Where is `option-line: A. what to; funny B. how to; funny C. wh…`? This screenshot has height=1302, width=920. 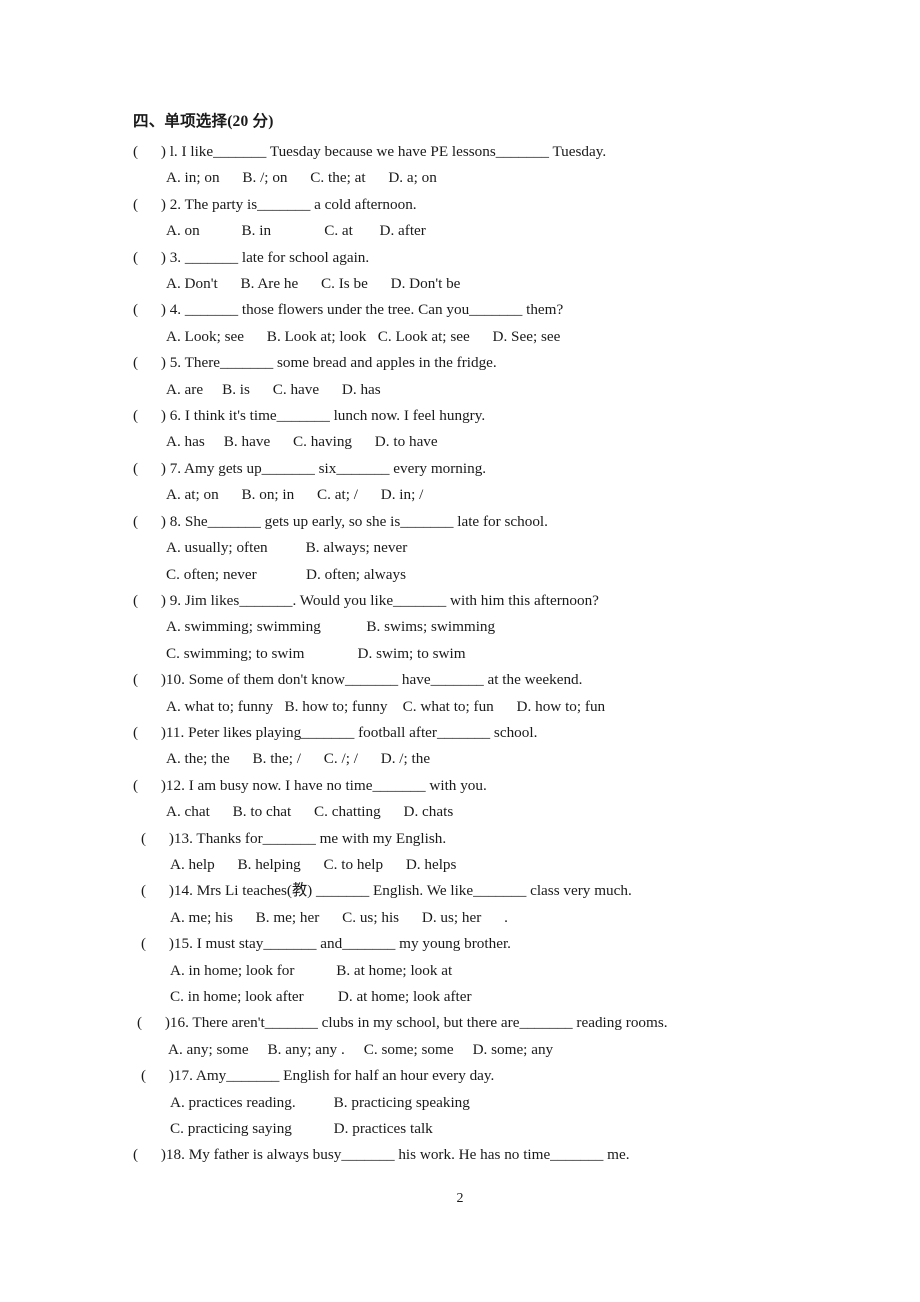 option-line: A. what to; funny B. how to; funny C. wh… is located at coordinates (463, 707).